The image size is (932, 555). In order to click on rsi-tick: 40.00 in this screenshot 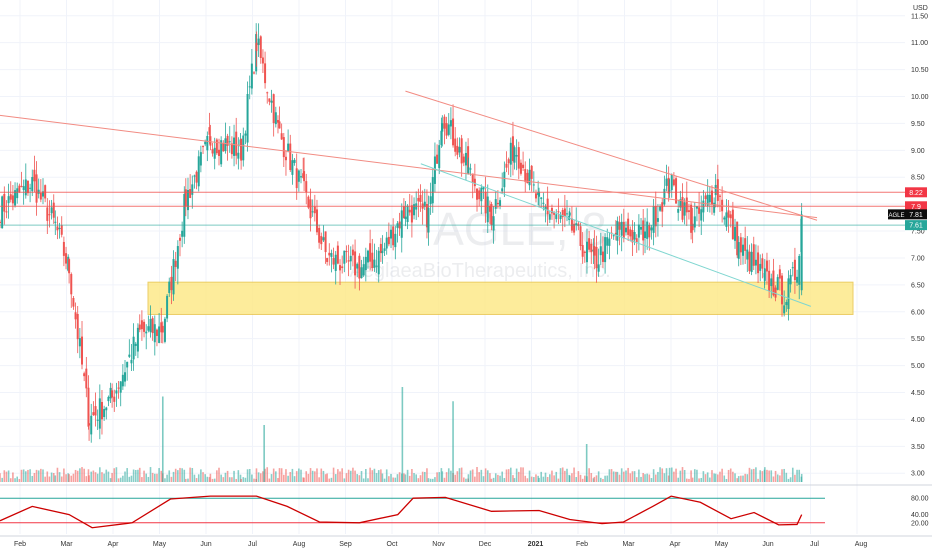, I will do `click(920, 515)`.